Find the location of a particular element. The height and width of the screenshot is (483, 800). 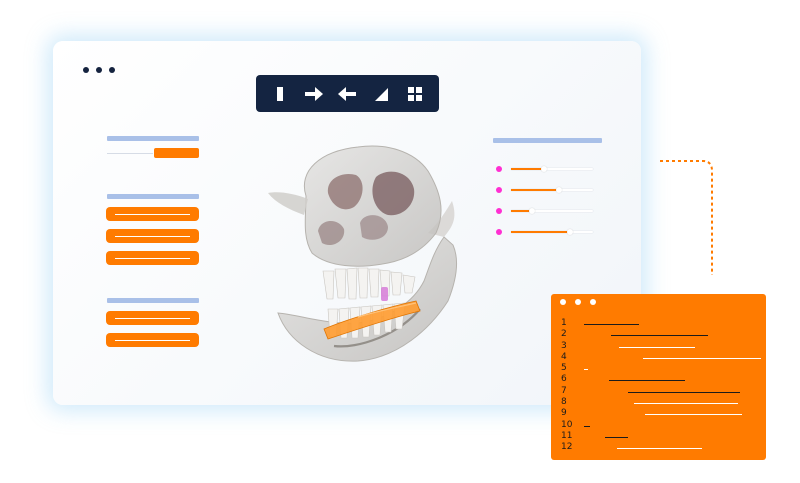

line-number: 5 is located at coordinates (564, 368).